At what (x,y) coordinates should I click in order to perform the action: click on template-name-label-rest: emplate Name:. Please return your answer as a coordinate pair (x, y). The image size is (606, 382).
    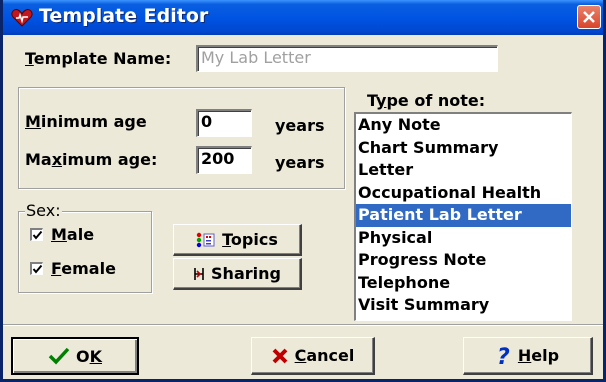
    Looking at the image, I should click on (102, 58).